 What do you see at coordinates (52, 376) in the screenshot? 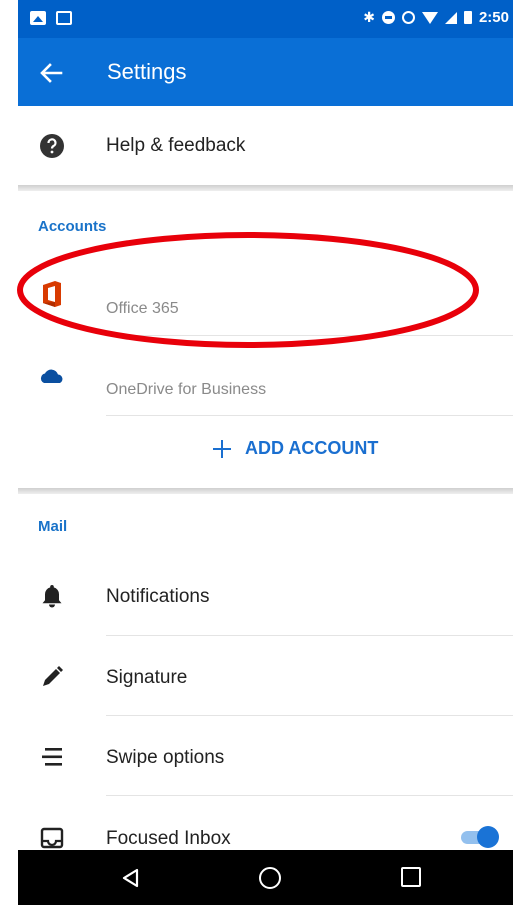
I see `onedrive-icon` at bounding box center [52, 376].